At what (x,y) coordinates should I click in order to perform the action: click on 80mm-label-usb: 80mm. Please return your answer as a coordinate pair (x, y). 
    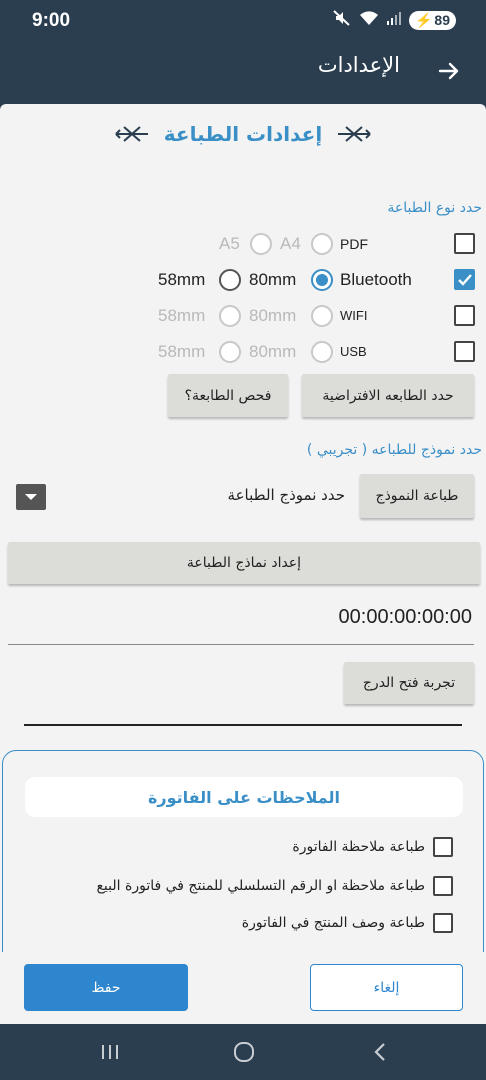
    Looking at the image, I should click on (273, 351).